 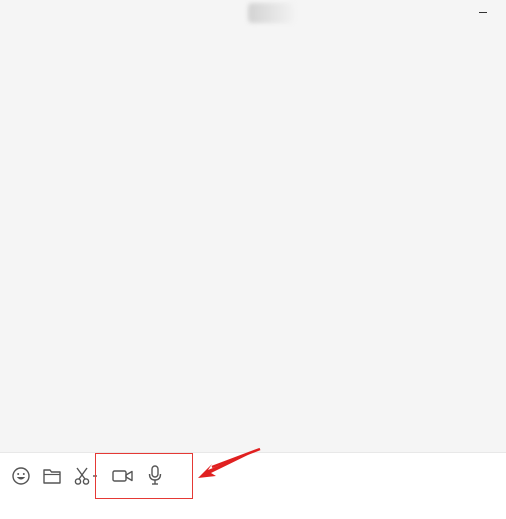 I want to click on video-call-button, so click(x=123, y=476).